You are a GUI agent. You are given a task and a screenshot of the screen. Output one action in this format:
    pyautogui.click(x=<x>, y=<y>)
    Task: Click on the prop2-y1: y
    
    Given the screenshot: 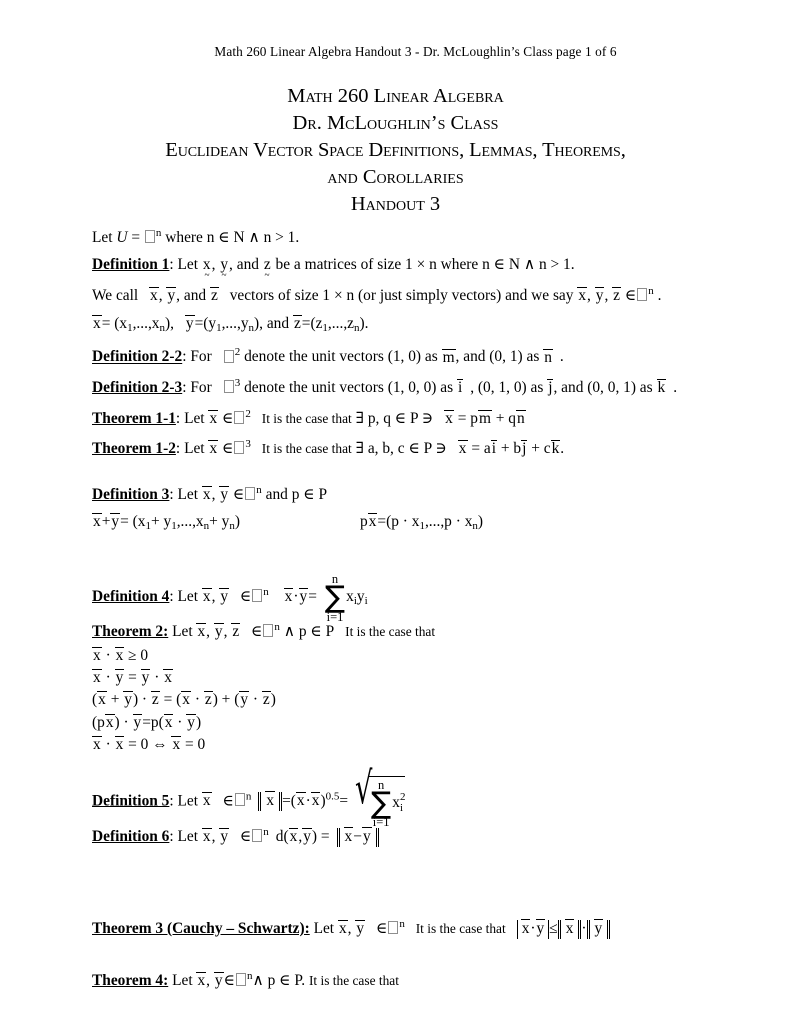 What is the action you would take?
    pyautogui.click(x=119, y=678)
    